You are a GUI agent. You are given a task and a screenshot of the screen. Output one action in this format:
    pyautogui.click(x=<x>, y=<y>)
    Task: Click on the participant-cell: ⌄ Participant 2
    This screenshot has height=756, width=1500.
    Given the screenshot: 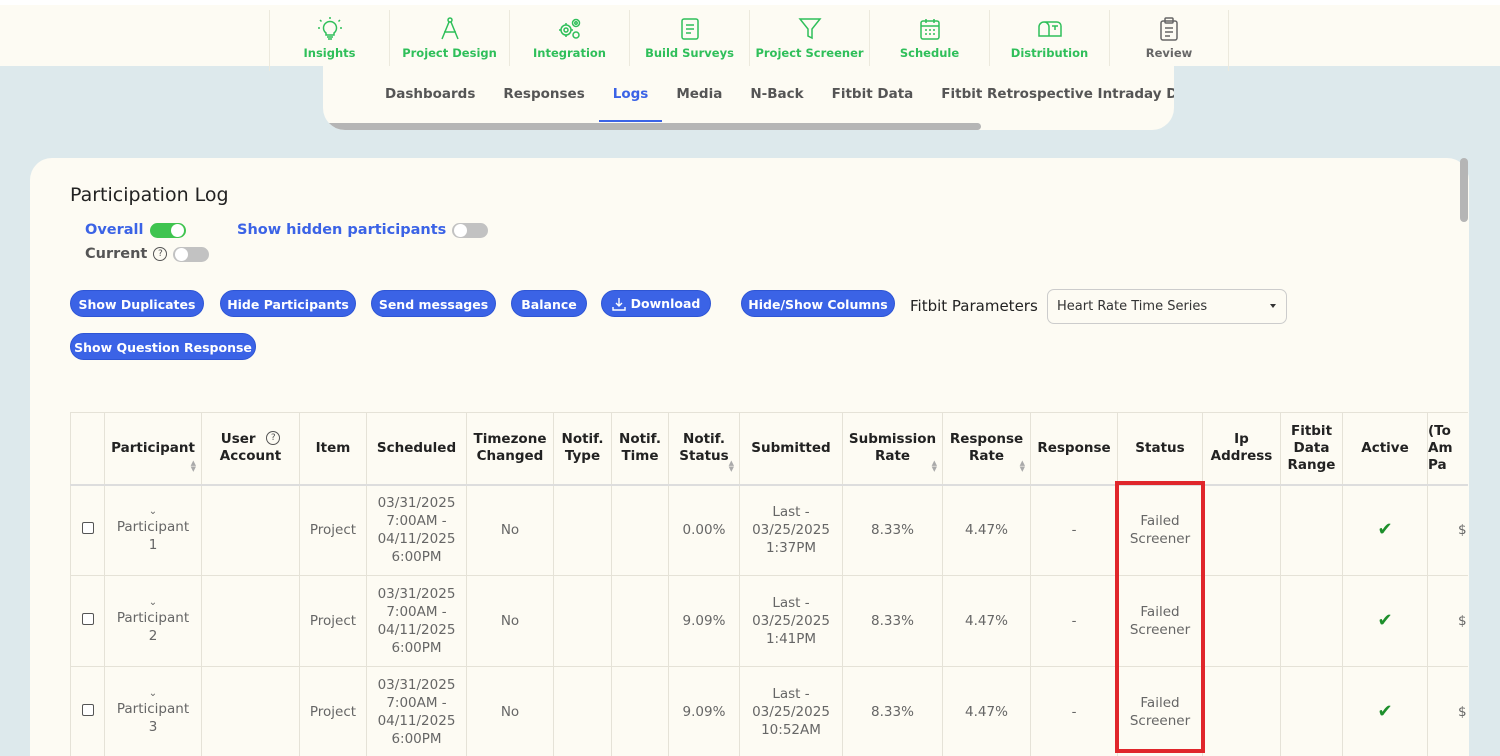 What is the action you would take?
    pyautogui.click(x=153, y=621)
    